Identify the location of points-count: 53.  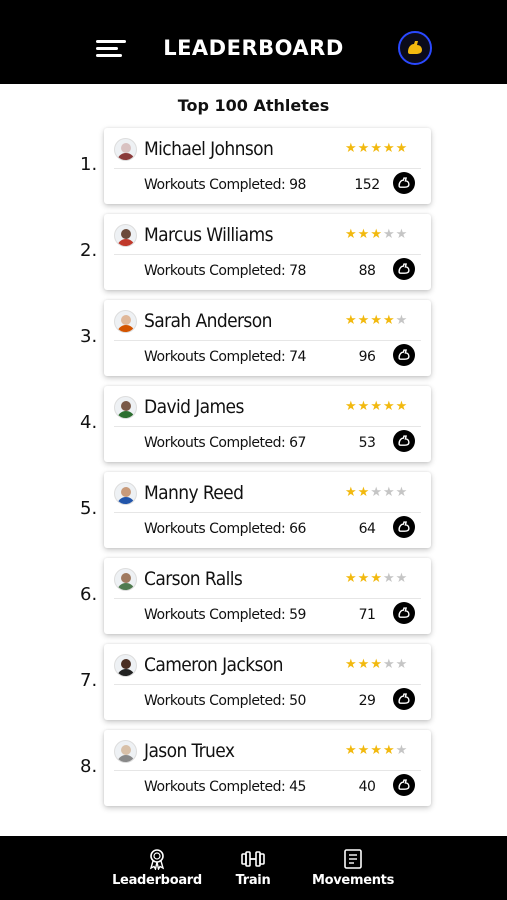
(367, 443).